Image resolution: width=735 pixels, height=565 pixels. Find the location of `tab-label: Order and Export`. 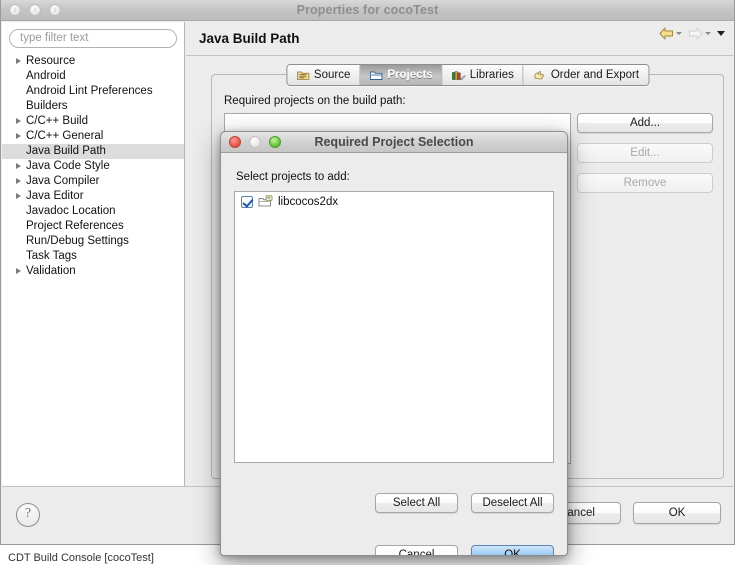

tab-label: Order and Export is located at coordinates (595, 75).